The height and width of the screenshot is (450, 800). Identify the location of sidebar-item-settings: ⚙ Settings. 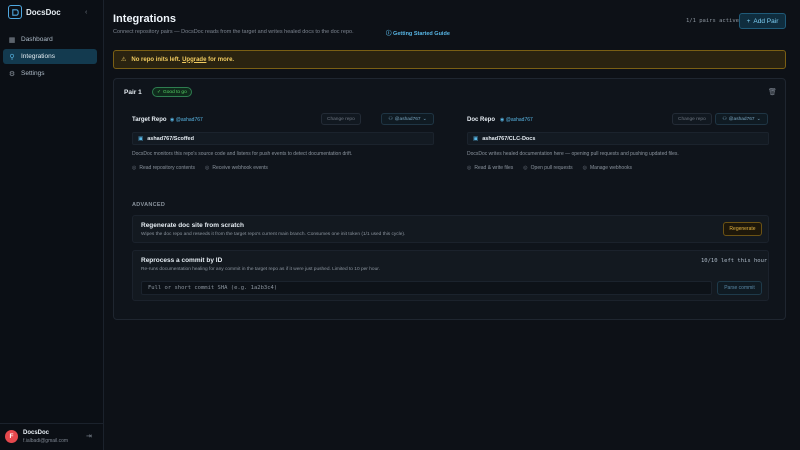
(50, 73).